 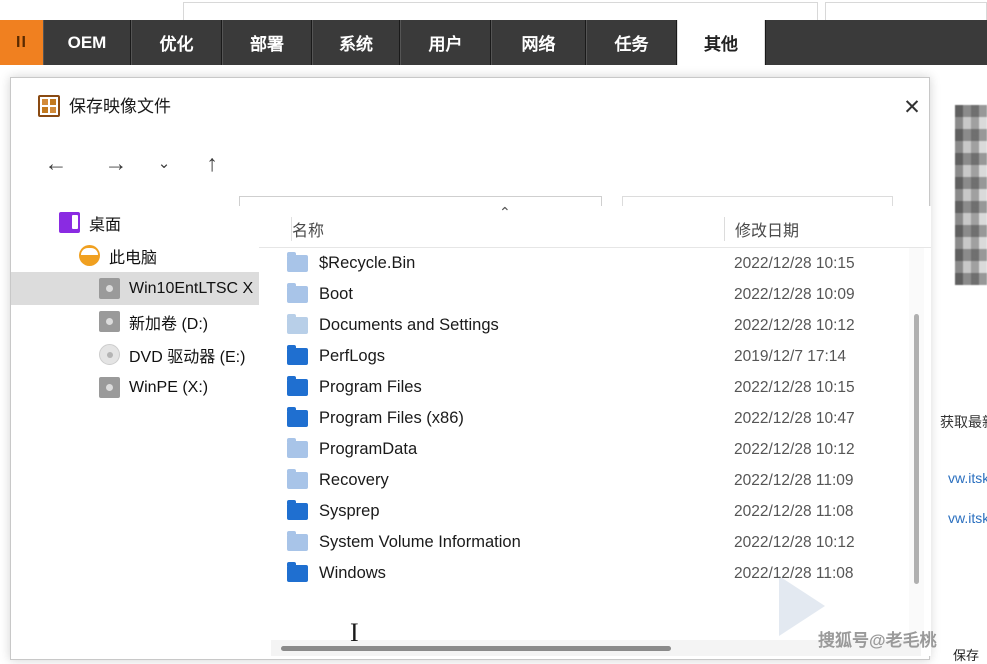 What do you see at coordinates (721, 42) in the screenshot?
I see `tab-other: 其他` at bounding box center [721, 42].